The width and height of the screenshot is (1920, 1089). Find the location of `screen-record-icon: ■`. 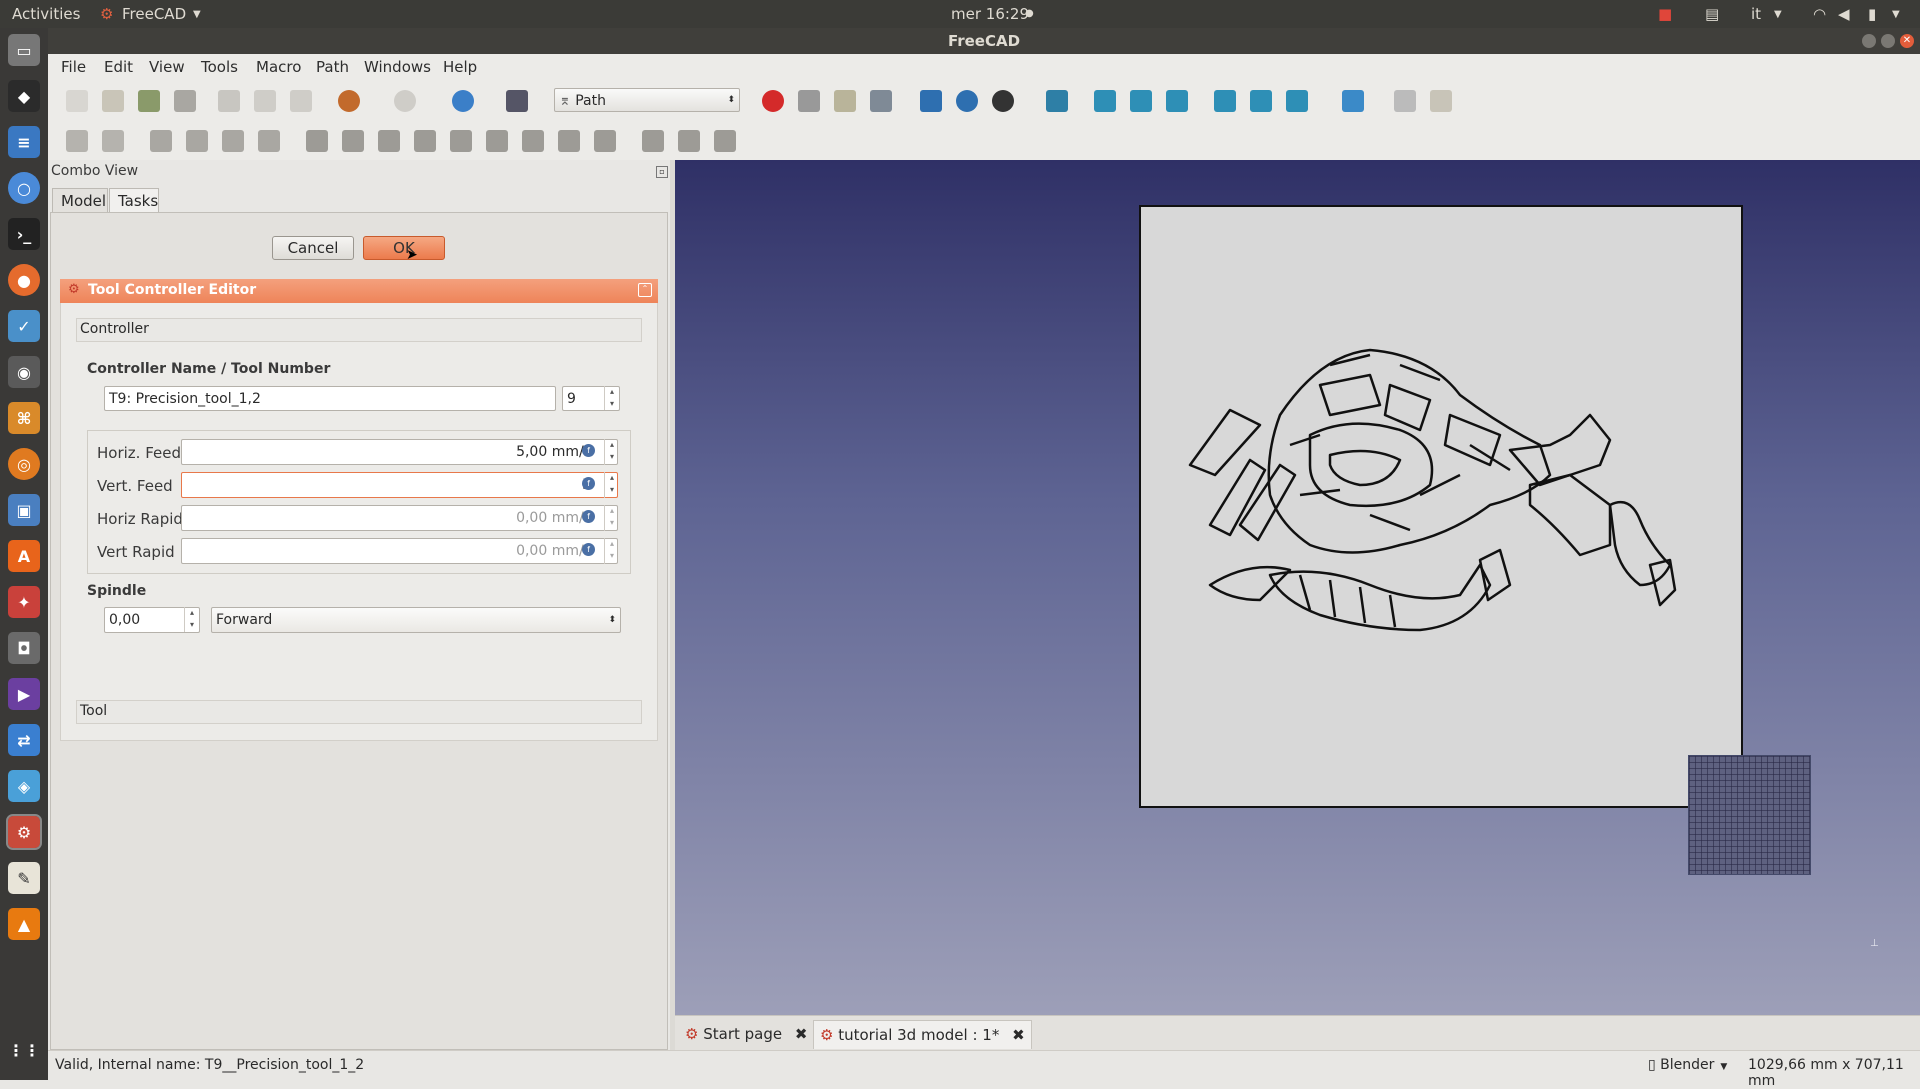

screen-record-icon: ■ is located at coordinates (1665, 14).